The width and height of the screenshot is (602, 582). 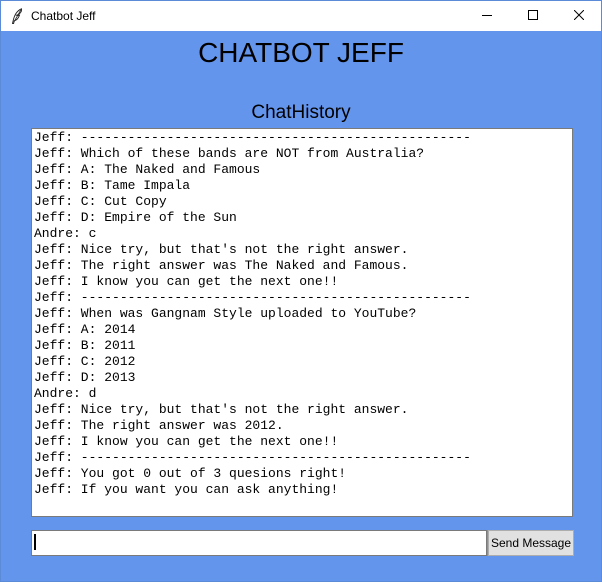 What do you see at coordinates (85, 329) in the screenshot?
I see `chat-line: Jeff: A: 2014` at bounding box center [85, 329].